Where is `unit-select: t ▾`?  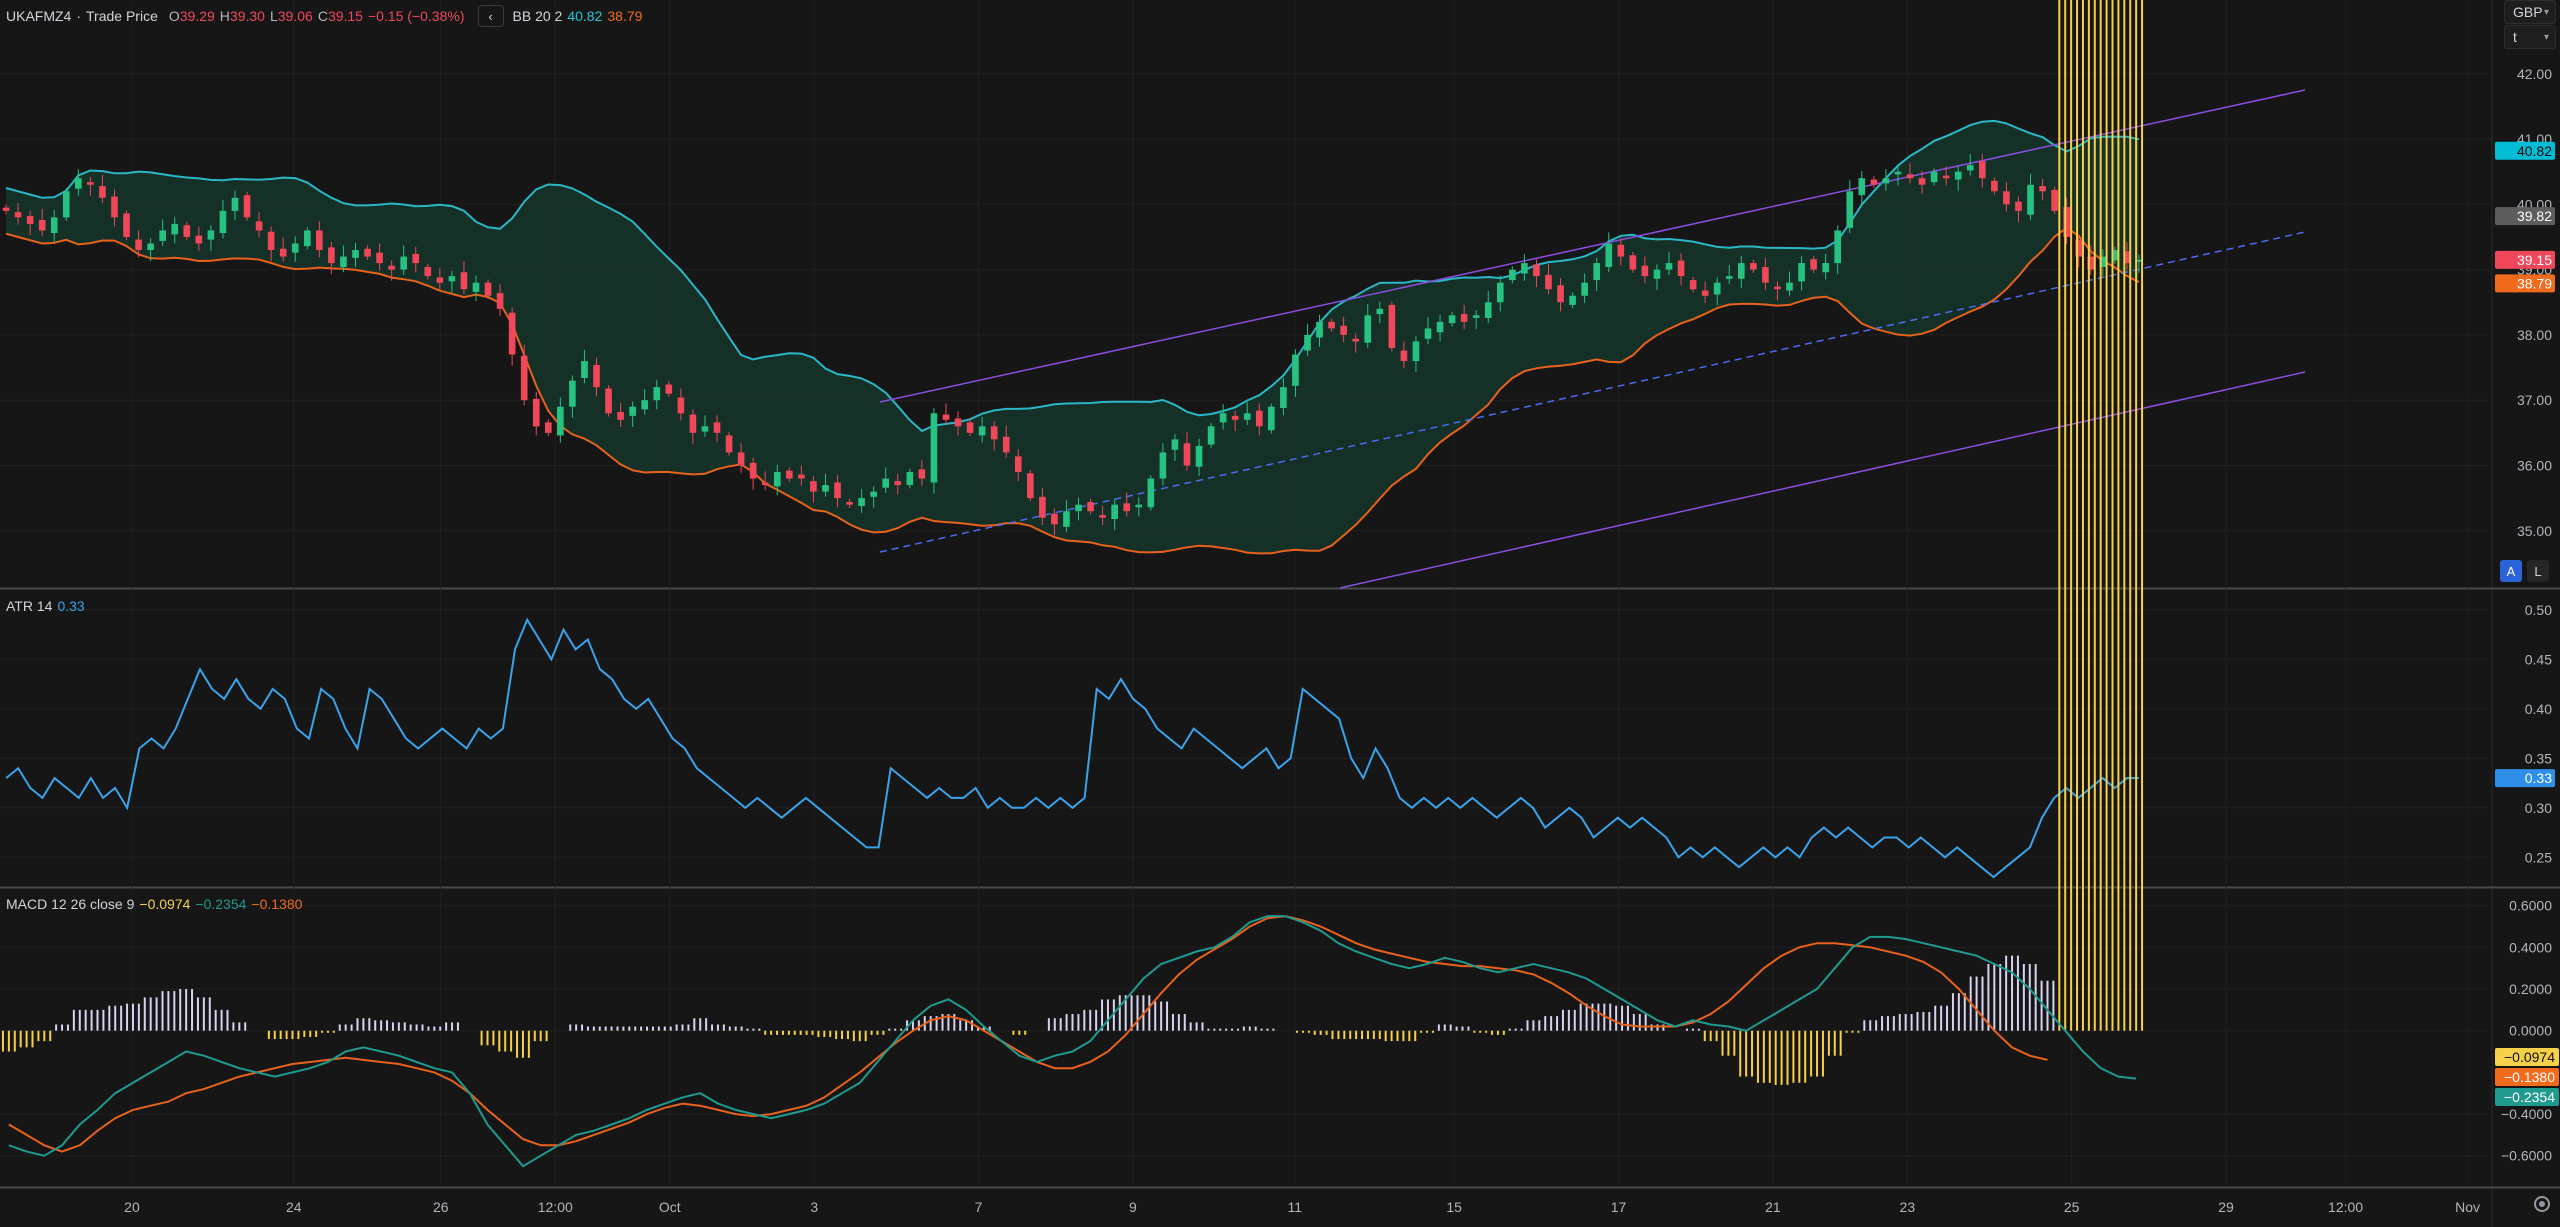 unit-select: t ▾ is located at coordinates (2530, 37).